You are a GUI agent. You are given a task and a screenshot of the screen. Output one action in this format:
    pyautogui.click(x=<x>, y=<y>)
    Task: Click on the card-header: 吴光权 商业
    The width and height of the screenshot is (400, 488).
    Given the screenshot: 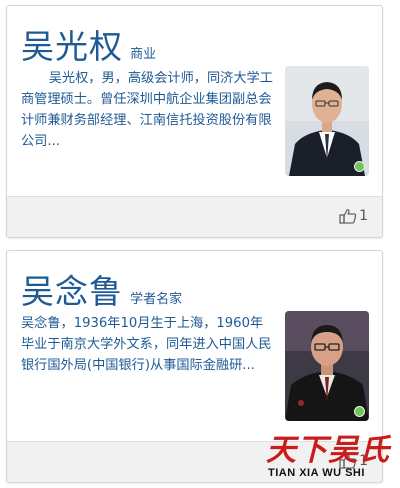 What is the action you would take?
    pyautogui.click(x=88, y=44)
    